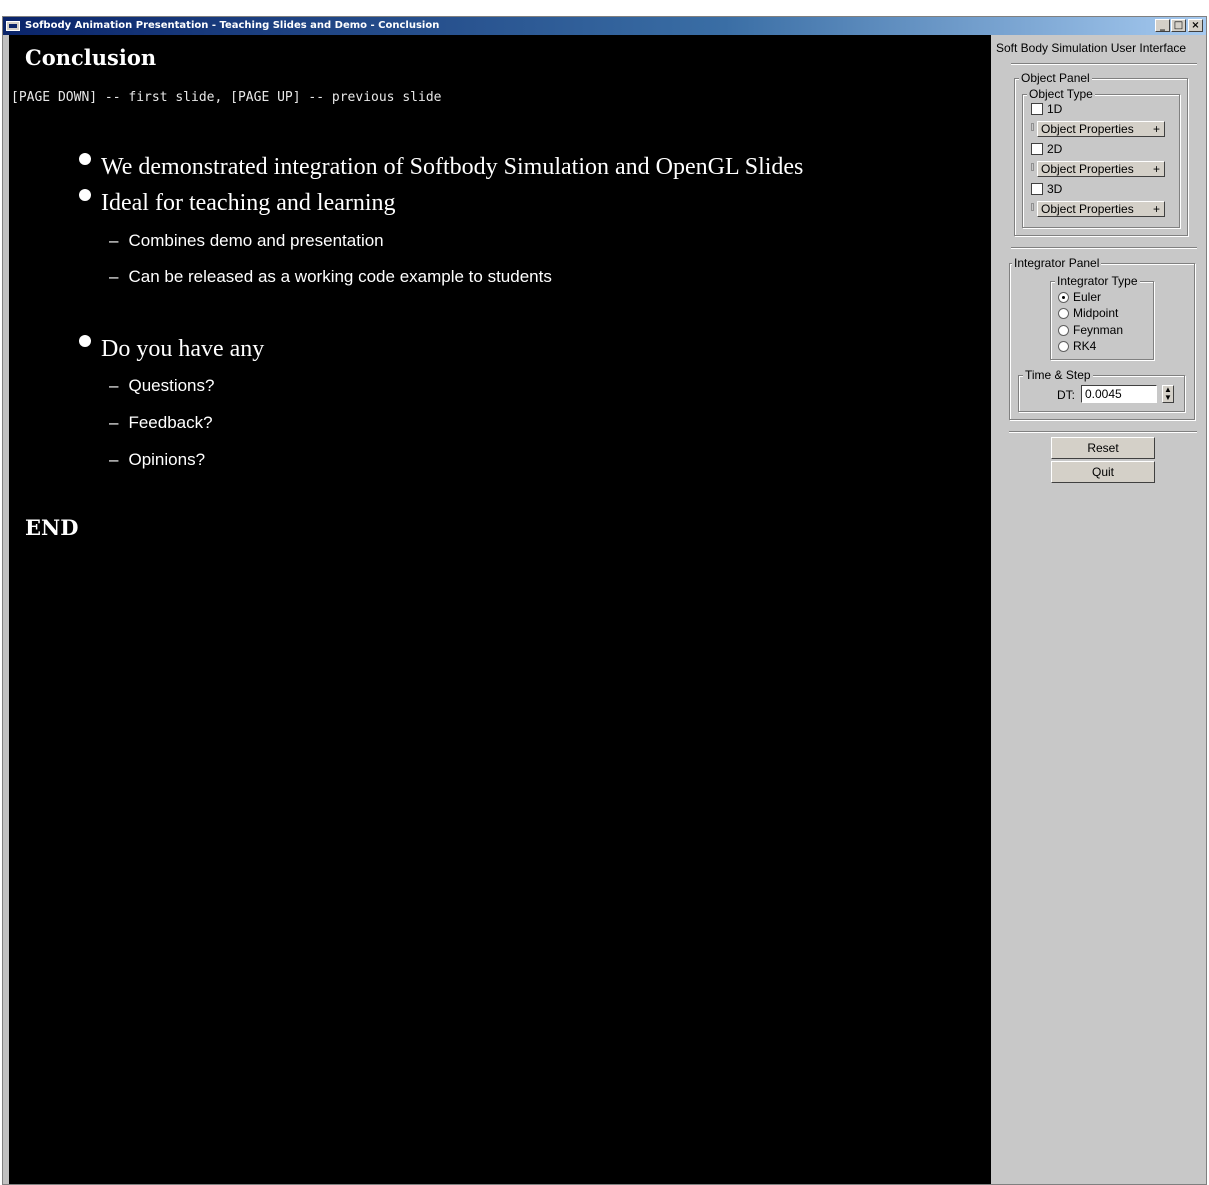  I want to click on bullet-item: Do you have any, so click(171, 349).